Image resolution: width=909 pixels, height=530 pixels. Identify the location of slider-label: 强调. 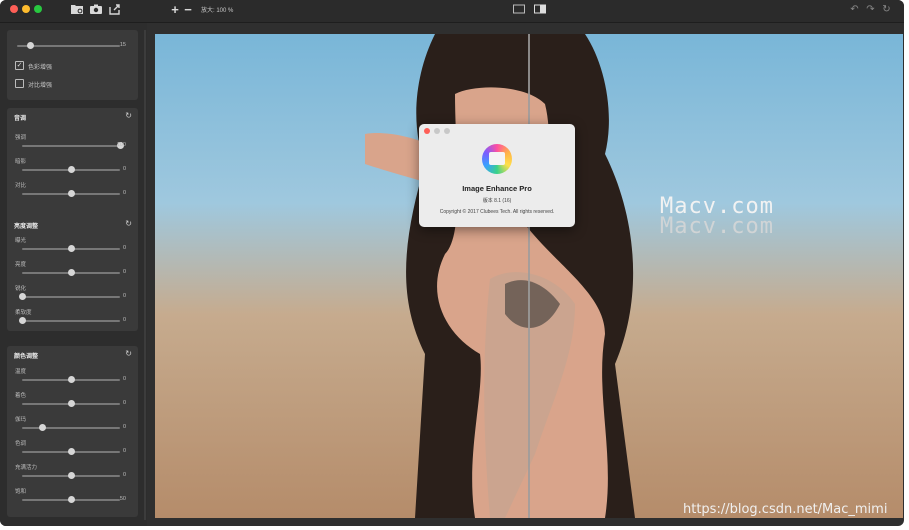
(21, 138).